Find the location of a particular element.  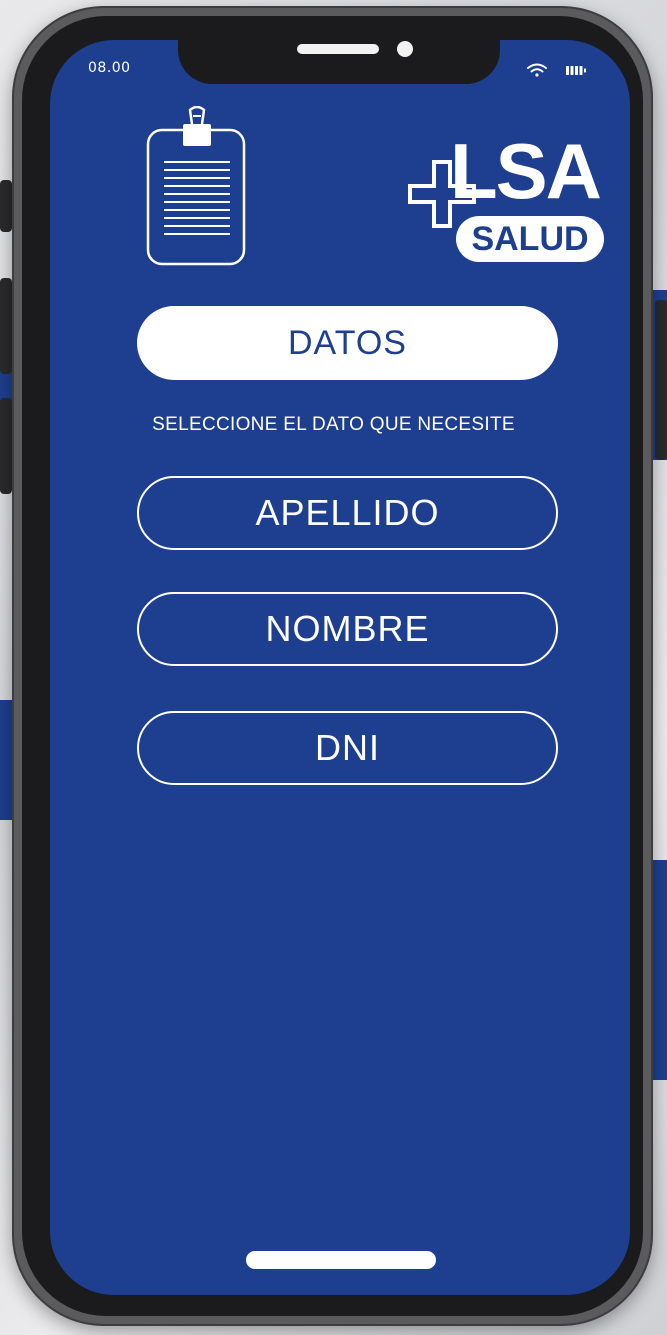

clipboard-icon is located at coordinates (196, 186).